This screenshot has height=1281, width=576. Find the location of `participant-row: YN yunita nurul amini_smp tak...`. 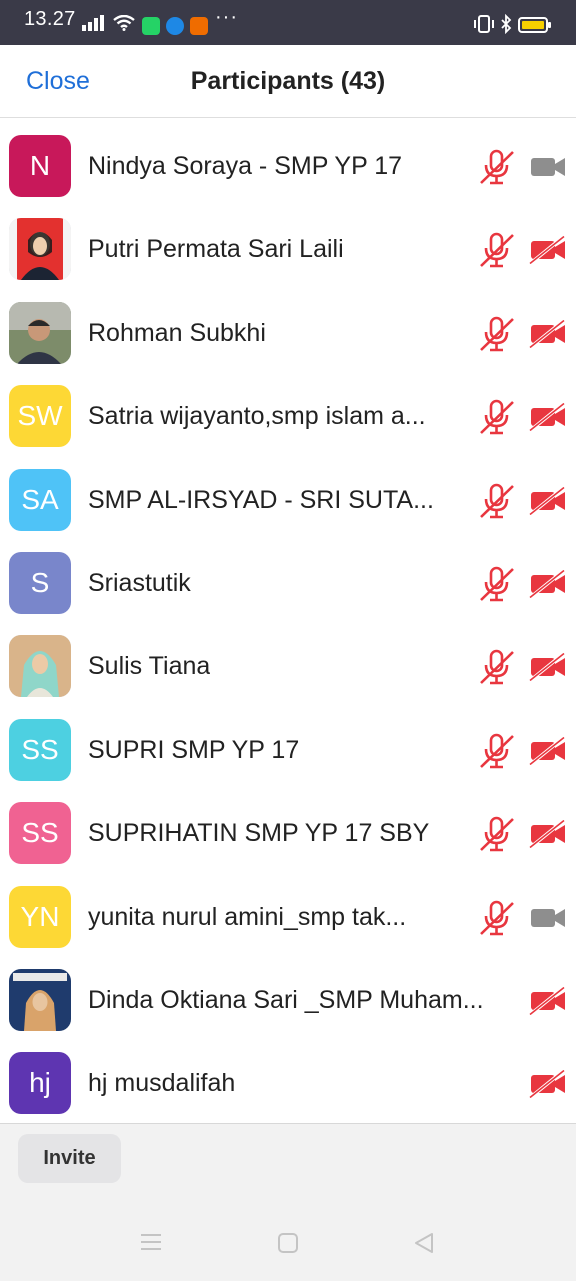

participant-row: YN yunita nurul amini_smp tak... is located at coordinates (288, 917).